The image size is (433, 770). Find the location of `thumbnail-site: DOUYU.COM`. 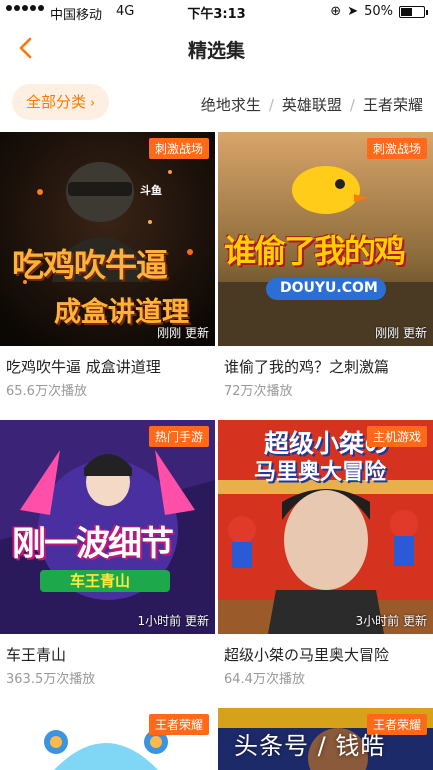

thumbnail-site: DOUYU.COM is located at coordinates (329, 288).